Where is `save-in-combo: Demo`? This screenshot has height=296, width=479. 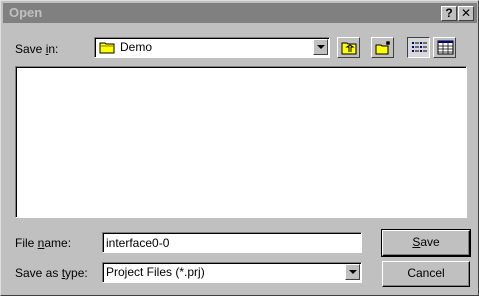
save-in-combo: Demo is located at coordinates (212, 47).